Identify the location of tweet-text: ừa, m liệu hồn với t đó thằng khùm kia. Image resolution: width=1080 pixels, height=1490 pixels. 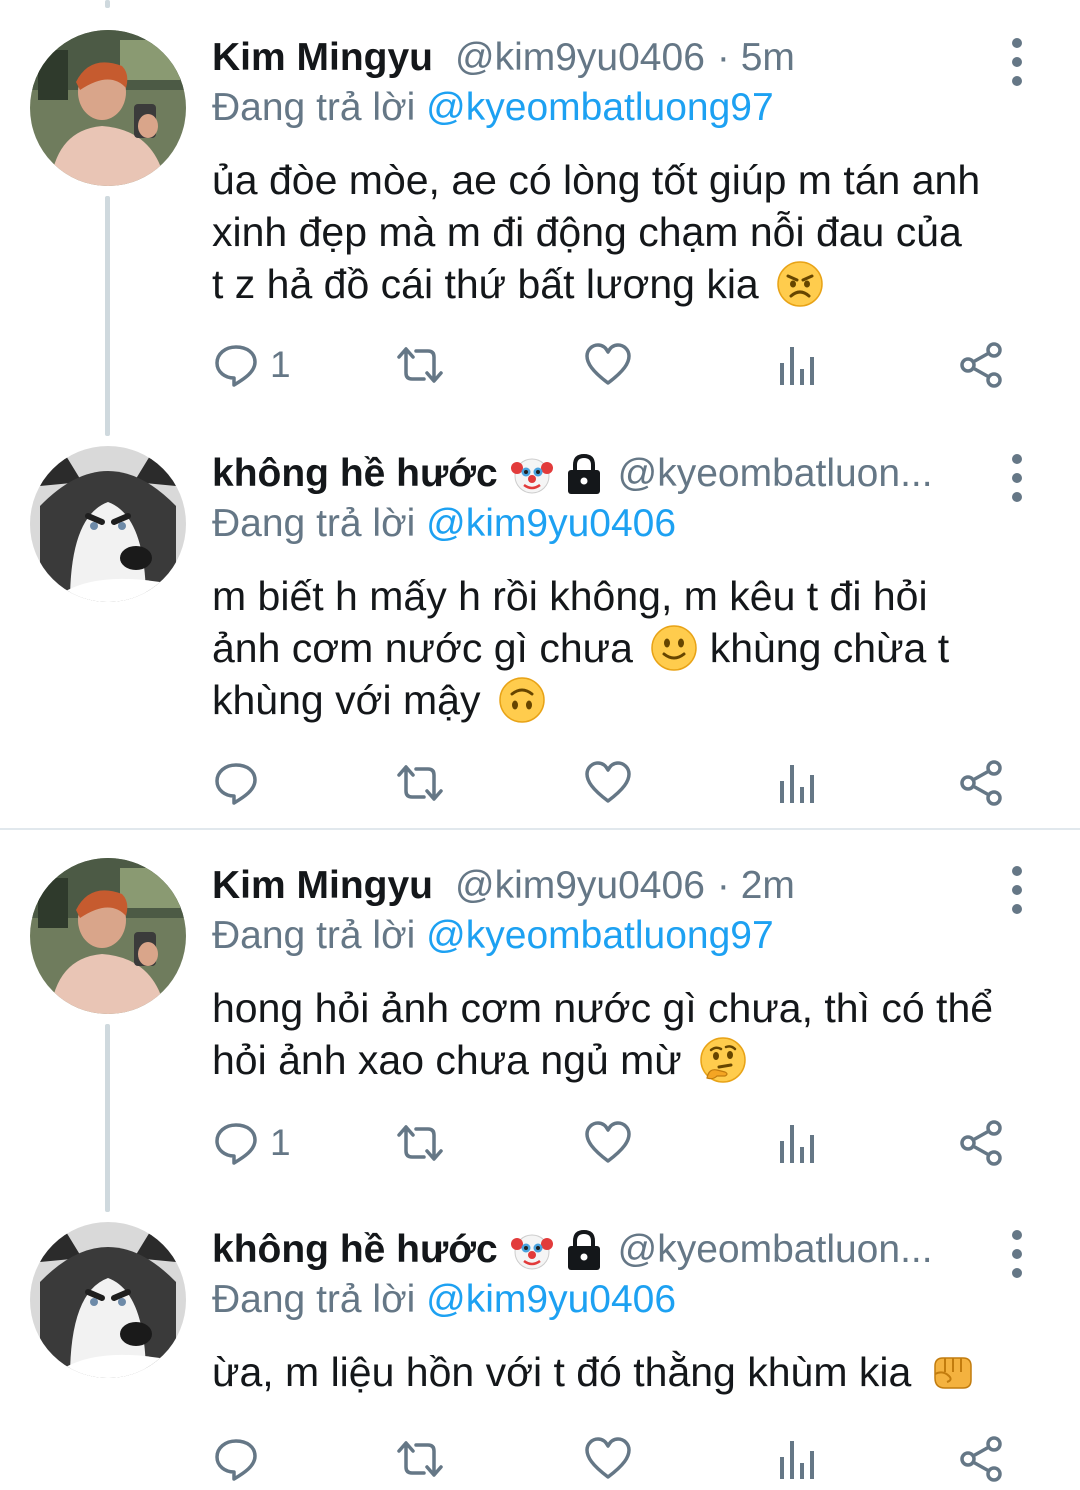
(627, 1372).